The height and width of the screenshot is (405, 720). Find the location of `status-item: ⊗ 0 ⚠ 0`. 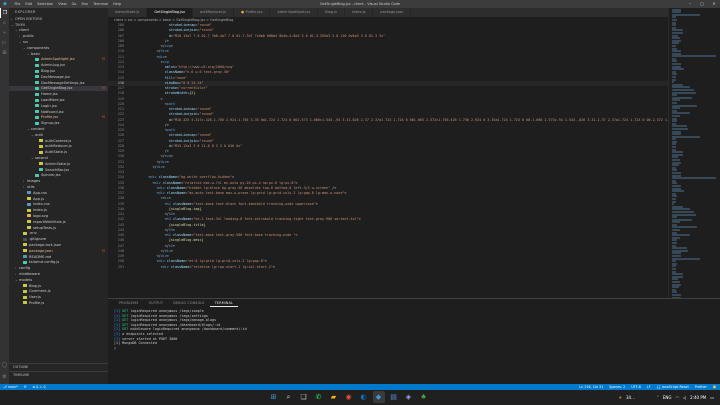

status-item: ⊗ 0 ⚠ 0 is located at coordinates (39, 387).